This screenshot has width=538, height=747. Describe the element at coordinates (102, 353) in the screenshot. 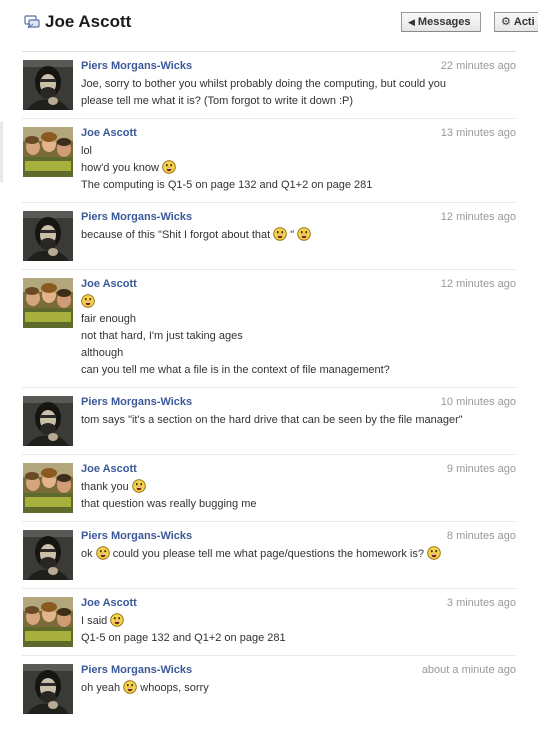

I see `message-text: although` at that location.